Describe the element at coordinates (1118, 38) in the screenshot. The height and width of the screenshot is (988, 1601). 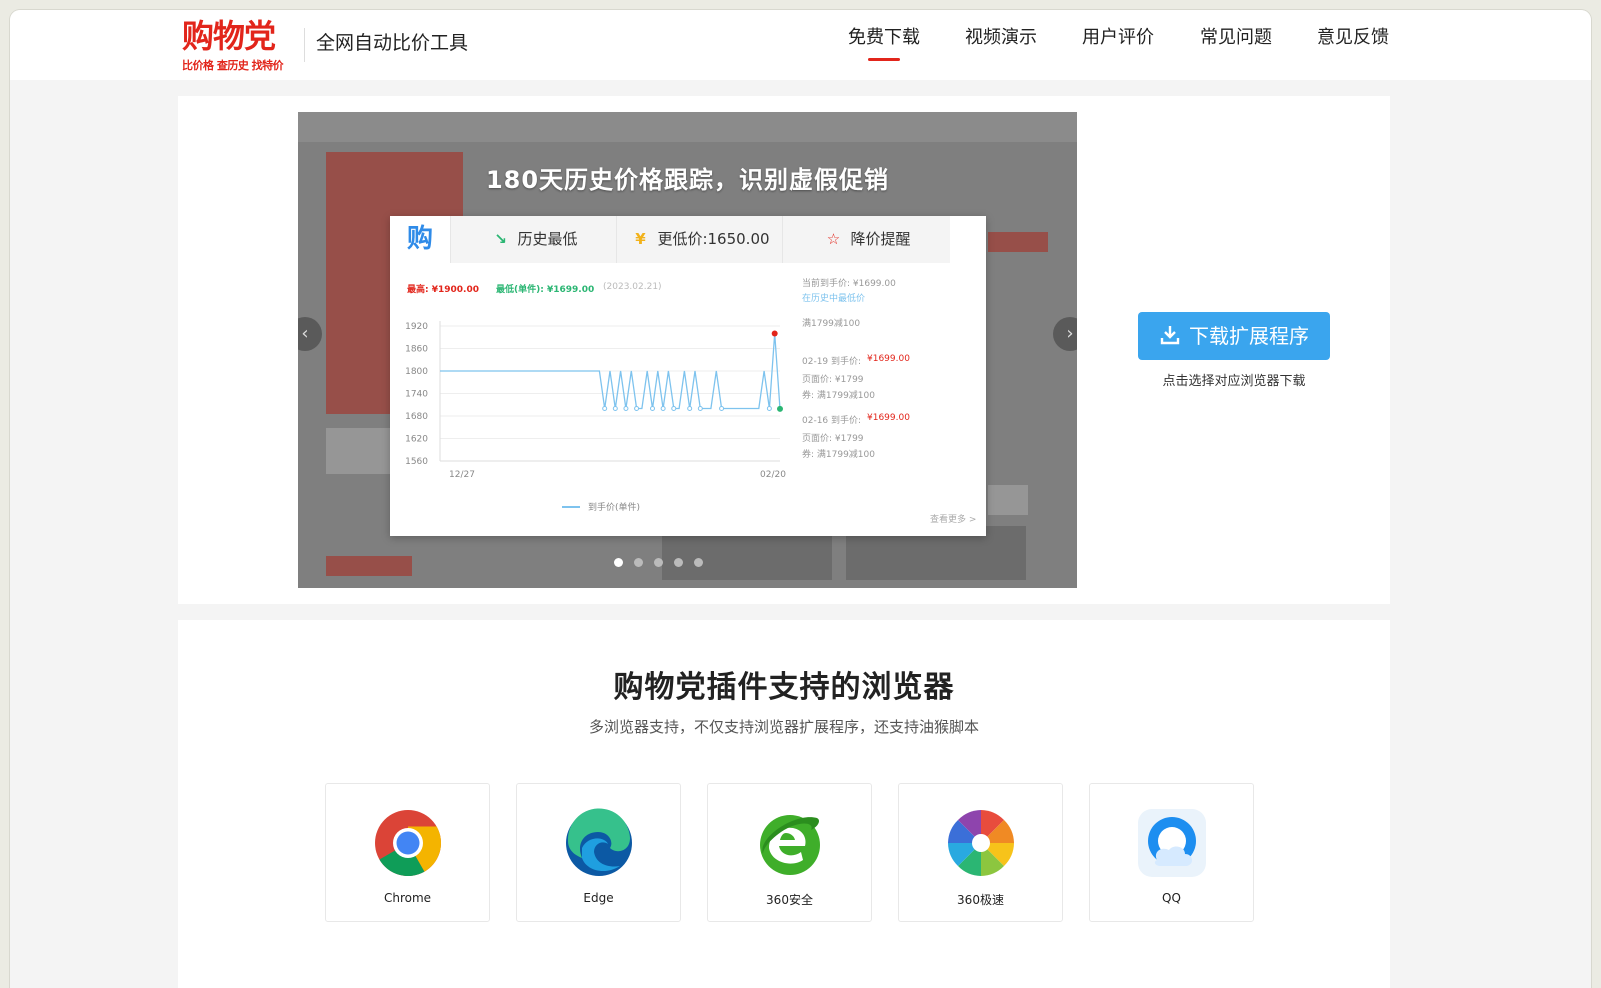
I see `nav-user-reviews: 用户评价` at that location.